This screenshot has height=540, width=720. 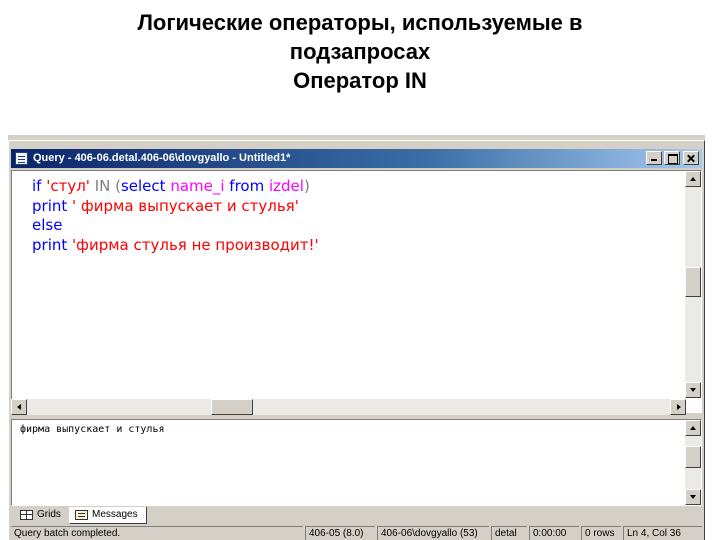 I want to click on grid-icon, so click(x=26, y=515).